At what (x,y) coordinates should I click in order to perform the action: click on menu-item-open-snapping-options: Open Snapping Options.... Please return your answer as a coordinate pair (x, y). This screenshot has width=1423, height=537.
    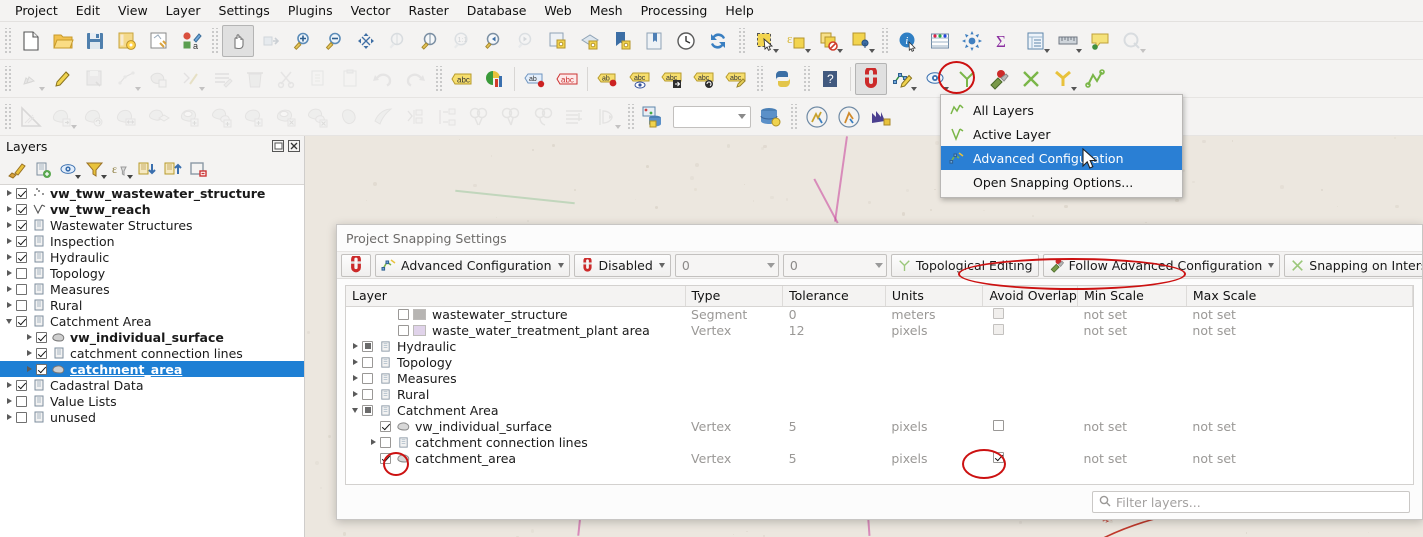
    Looking at the image, I should click on (1061, 182).